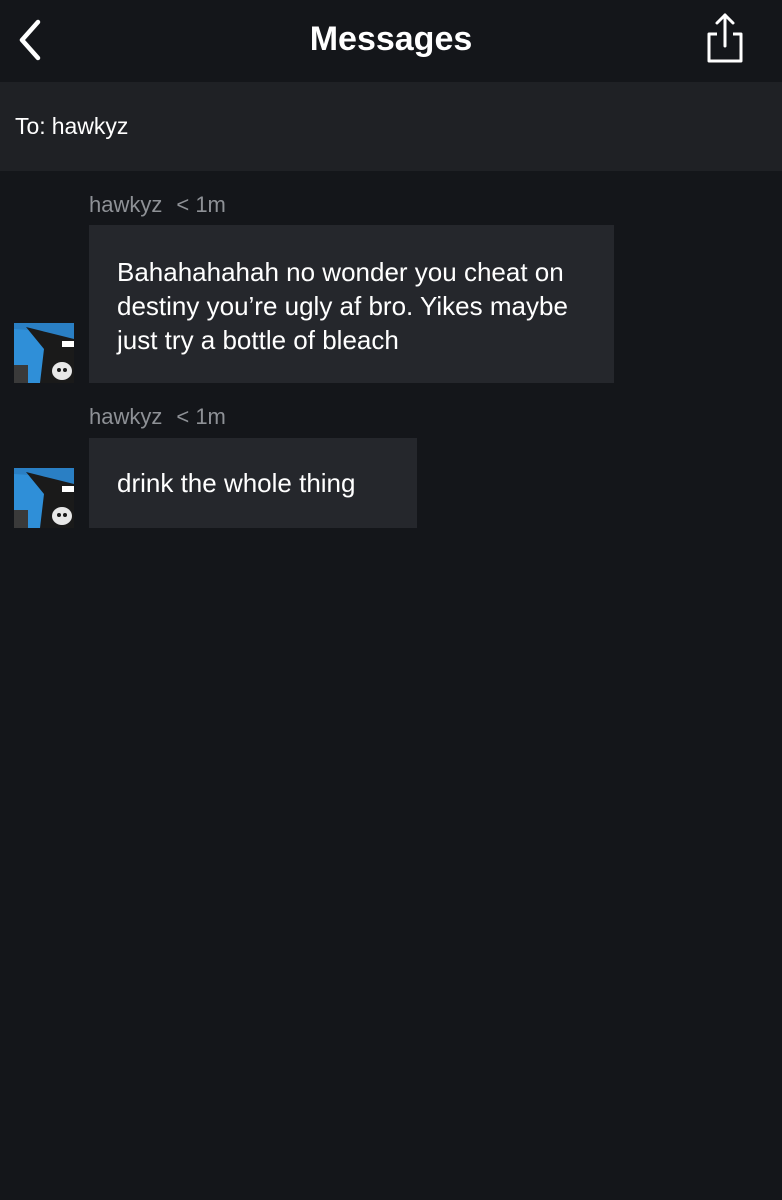 The height and width of the screenshot is (1200, 782). I want to click on recipient-prefix: To:, so click(30, 126).